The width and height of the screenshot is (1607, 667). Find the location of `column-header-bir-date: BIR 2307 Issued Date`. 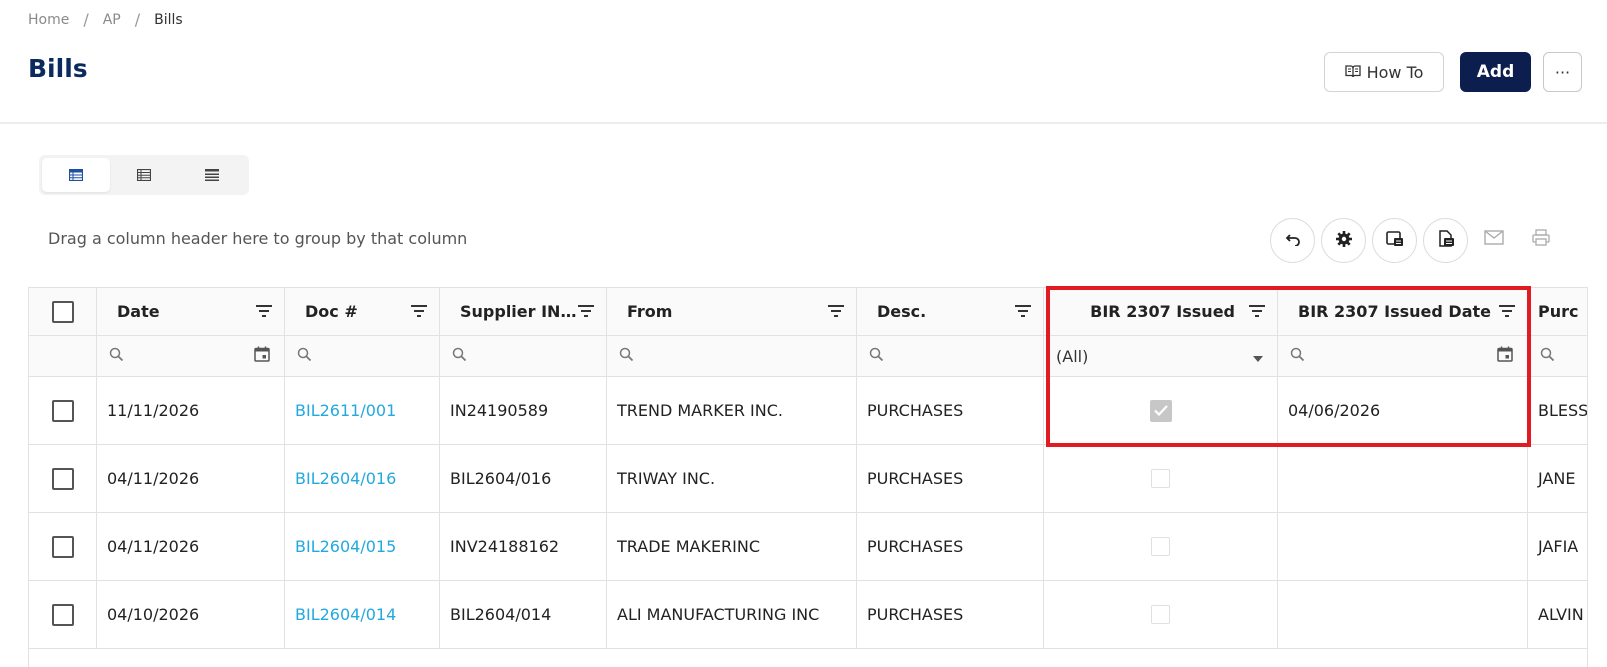

column-header-bir-date: BIR 2307 Issued Date is located at coordinates (1403, 311).